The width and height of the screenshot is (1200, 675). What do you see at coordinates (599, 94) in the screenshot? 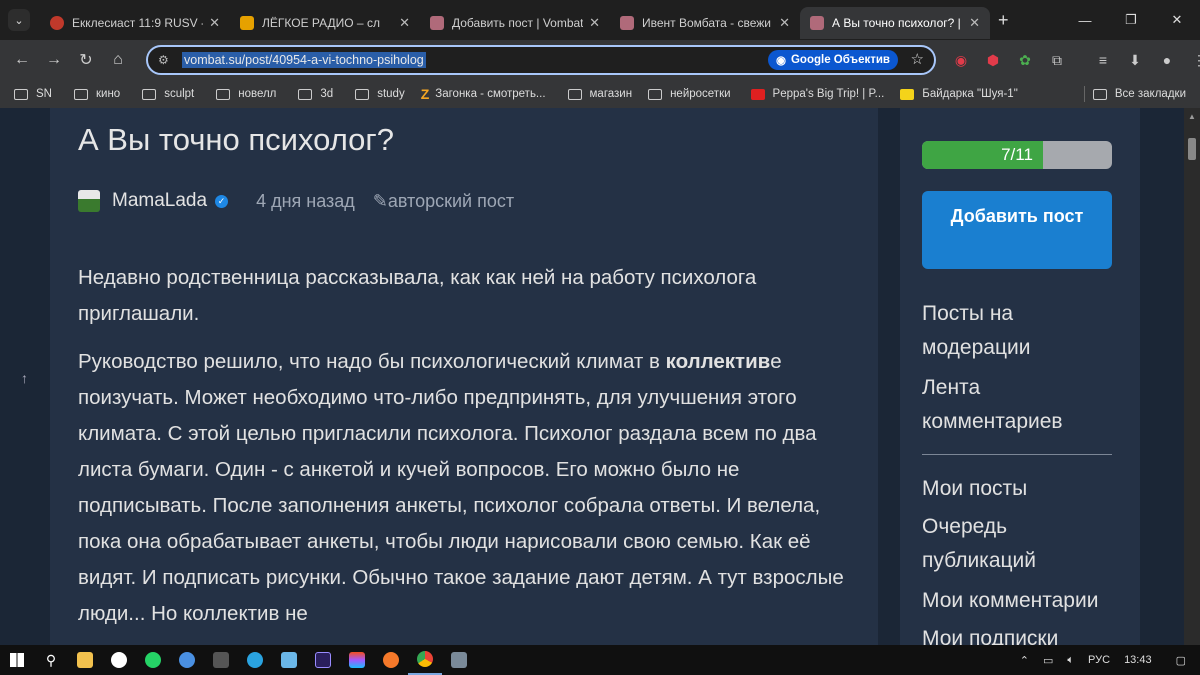
I see `bookmark-folder: магазин` at bounding box center [599, 94].